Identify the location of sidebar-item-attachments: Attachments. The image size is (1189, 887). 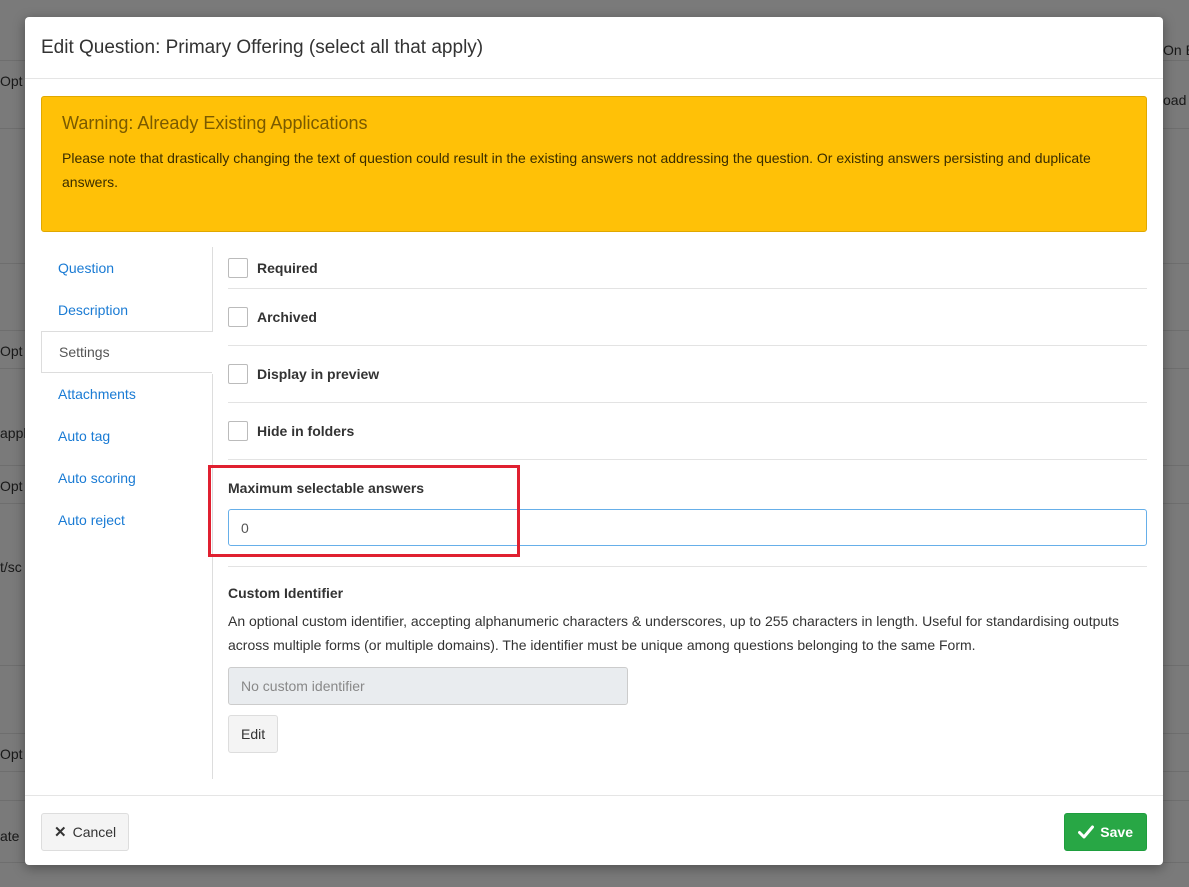
(127, 394).